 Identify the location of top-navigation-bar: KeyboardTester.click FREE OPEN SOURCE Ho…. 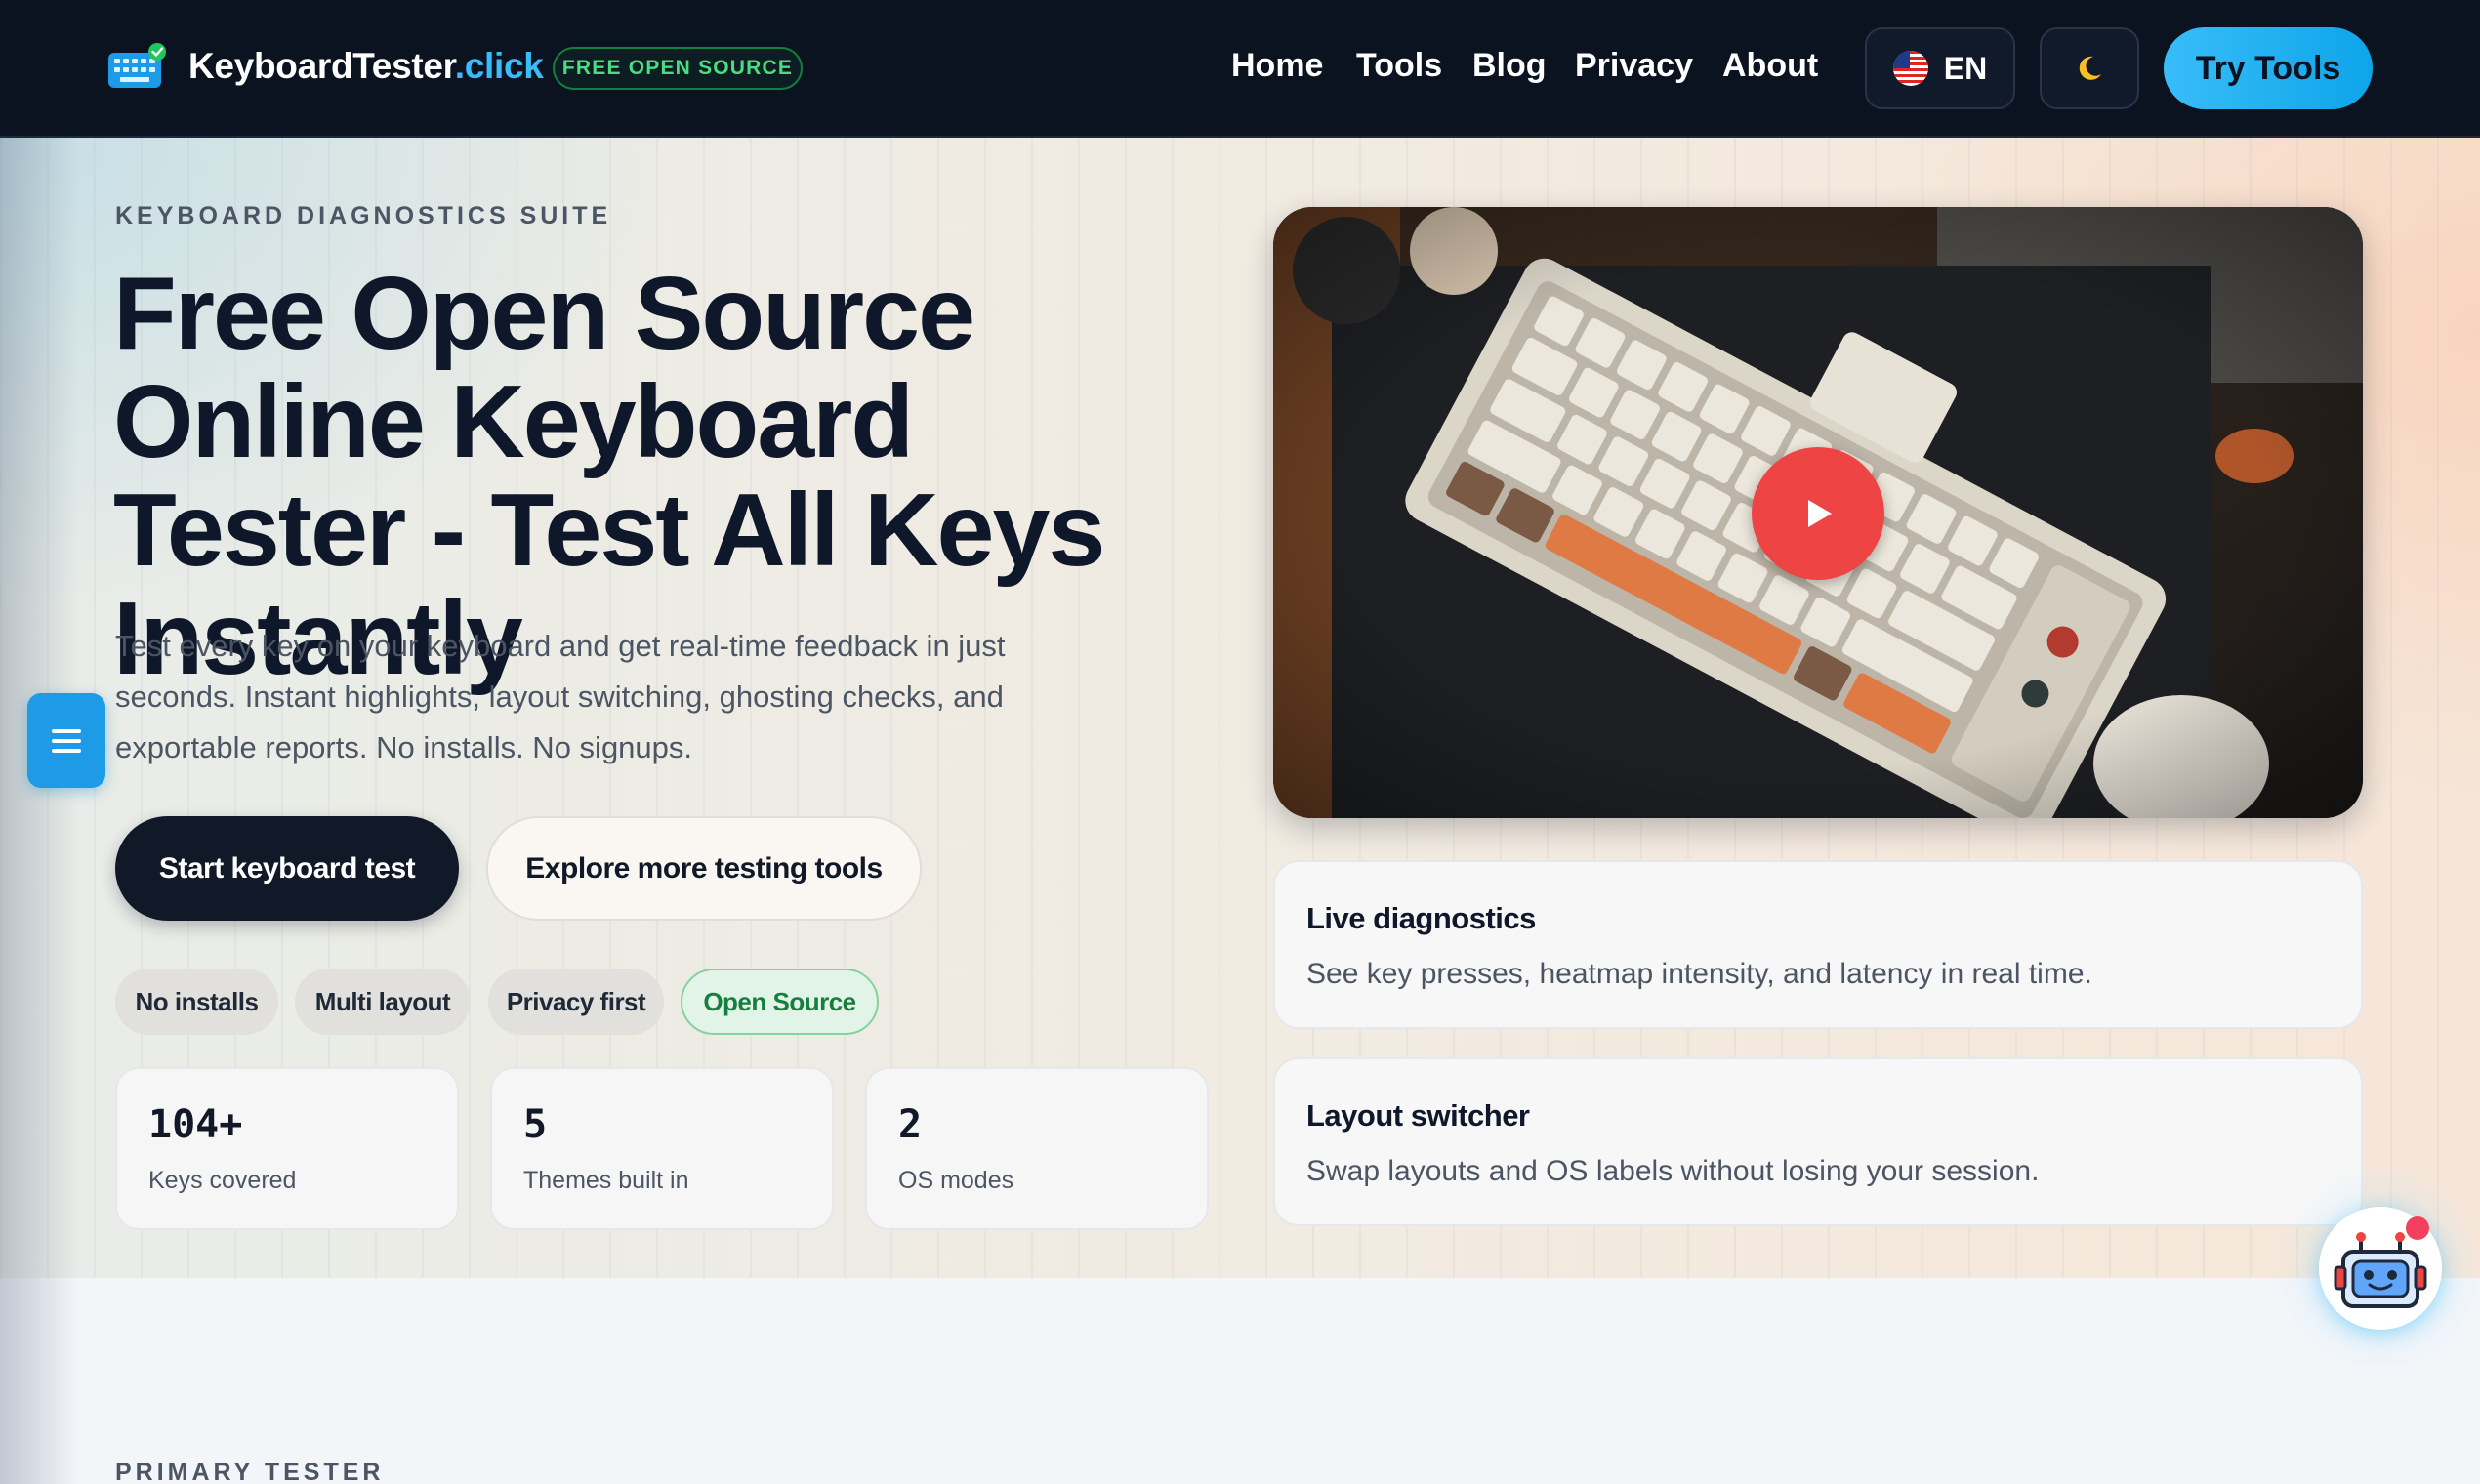
(1240, 69).